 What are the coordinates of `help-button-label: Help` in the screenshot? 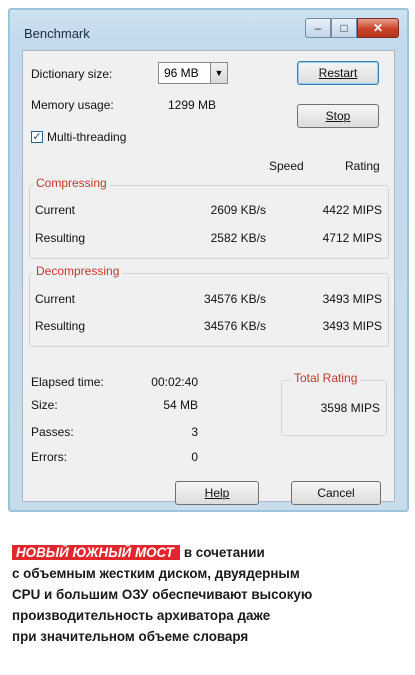 It's located at (217, 493).